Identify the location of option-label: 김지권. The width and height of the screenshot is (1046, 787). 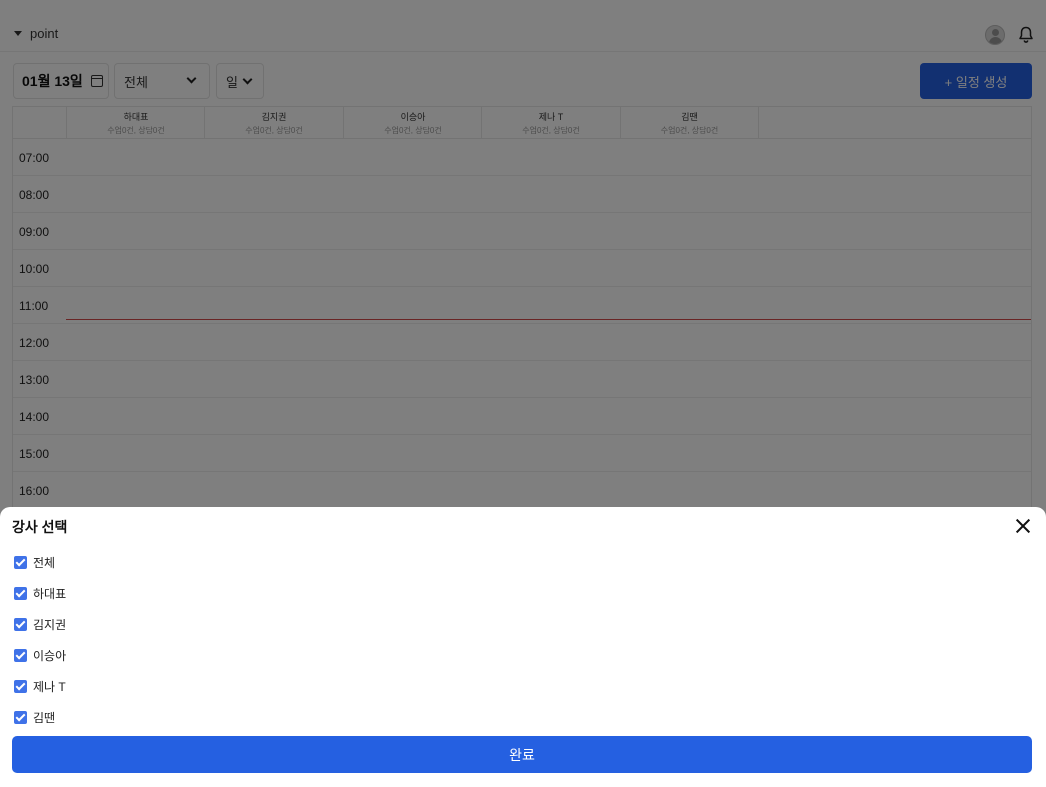
(50, 624).